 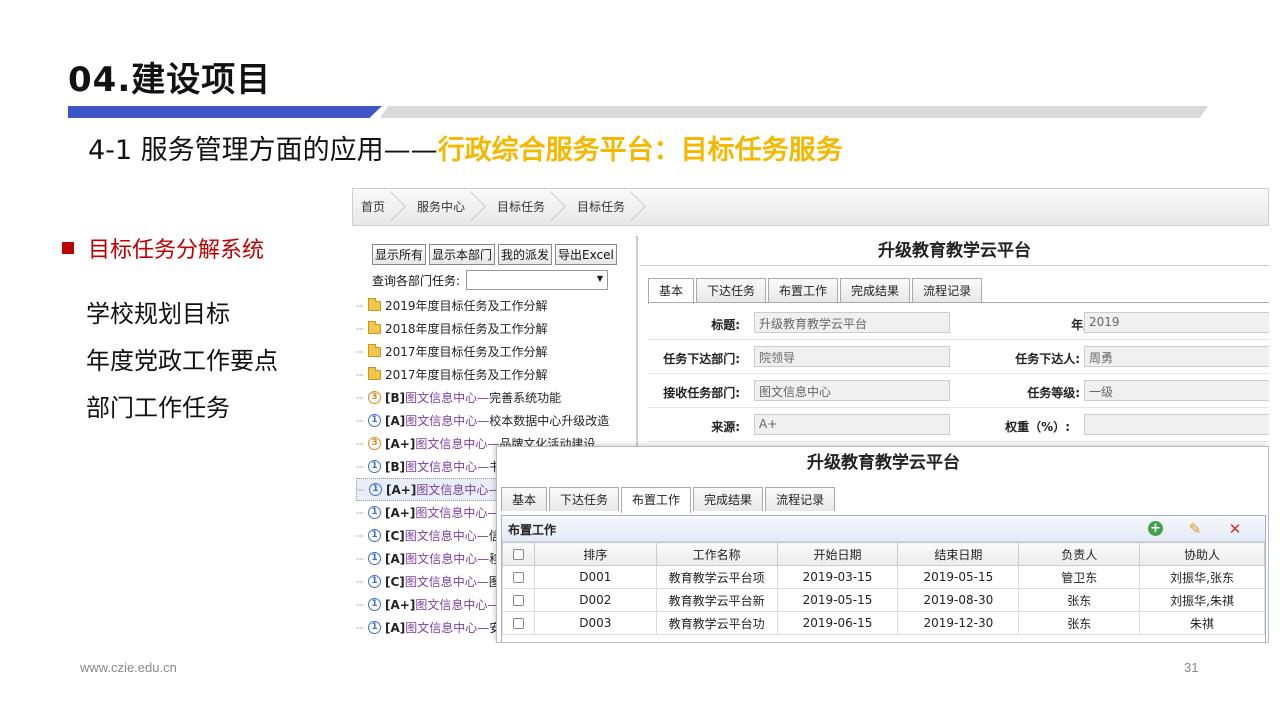 What do you see at coordinates (1202, 577) in the screenshot?
I see `cell-assistant: 刘振华,张东` at bounding box center [1202, 577].